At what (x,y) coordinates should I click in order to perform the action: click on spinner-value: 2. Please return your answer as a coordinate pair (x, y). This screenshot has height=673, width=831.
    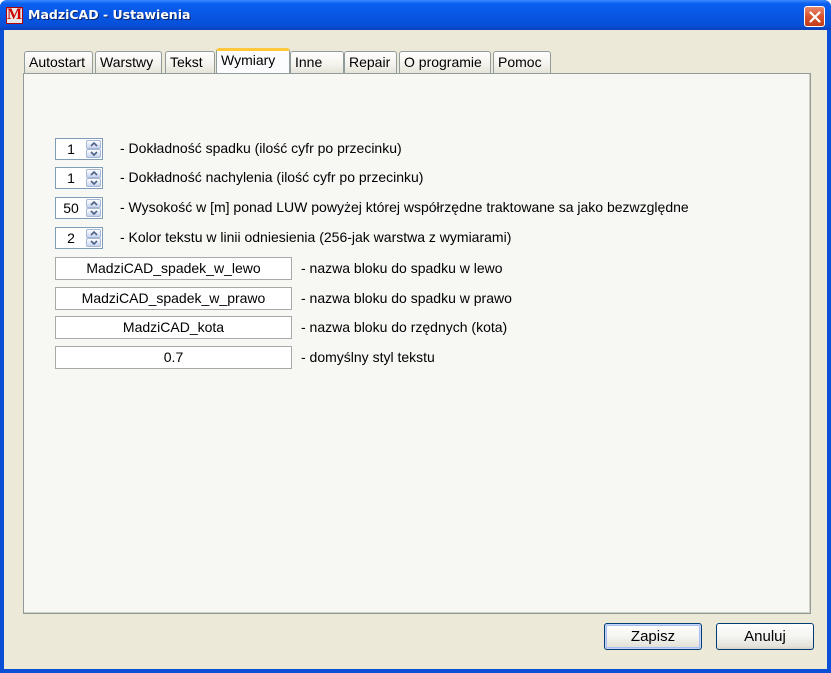
    Looking at the image, I should click on (71, 238).